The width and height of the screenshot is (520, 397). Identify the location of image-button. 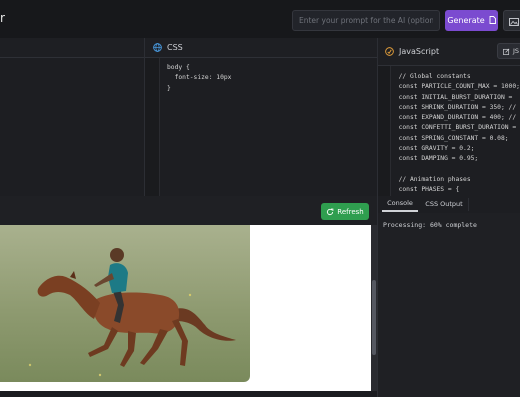
(511, 20).